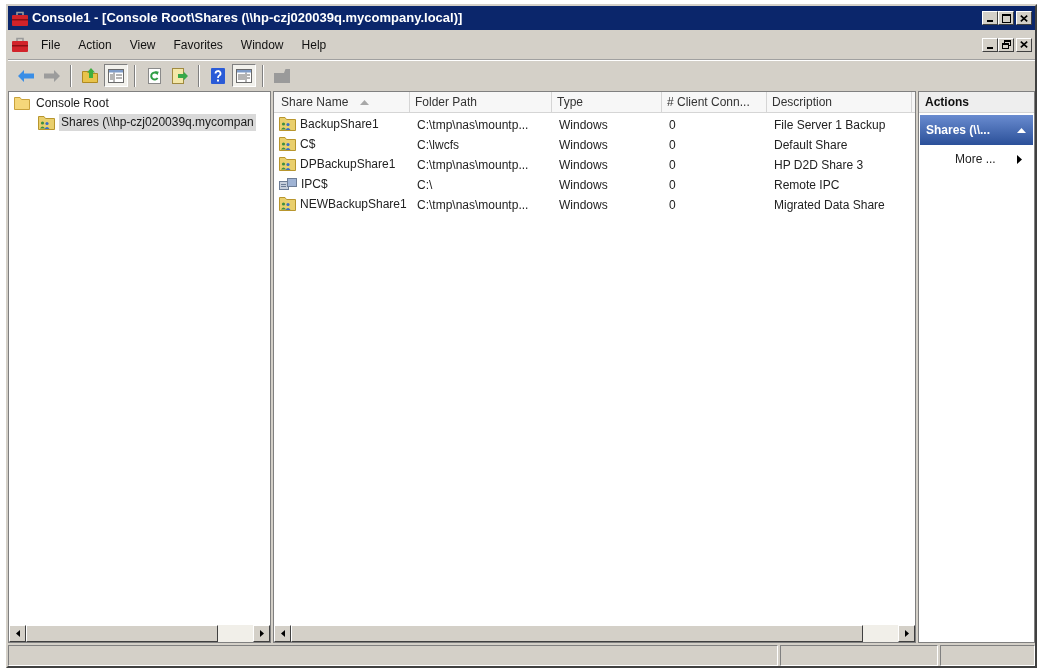  I want to click on restore-icon, so click(1006, 44).